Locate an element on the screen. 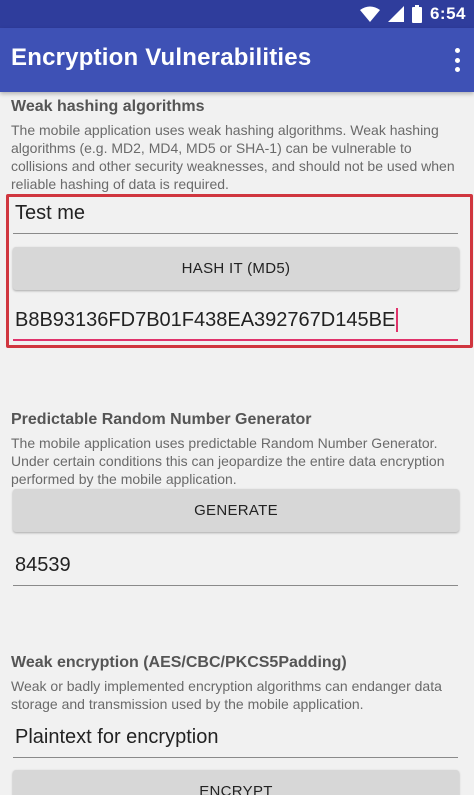 This screenshot has width=474, height=795. status-icons: 6:54 is located at coordinates (412, 14).